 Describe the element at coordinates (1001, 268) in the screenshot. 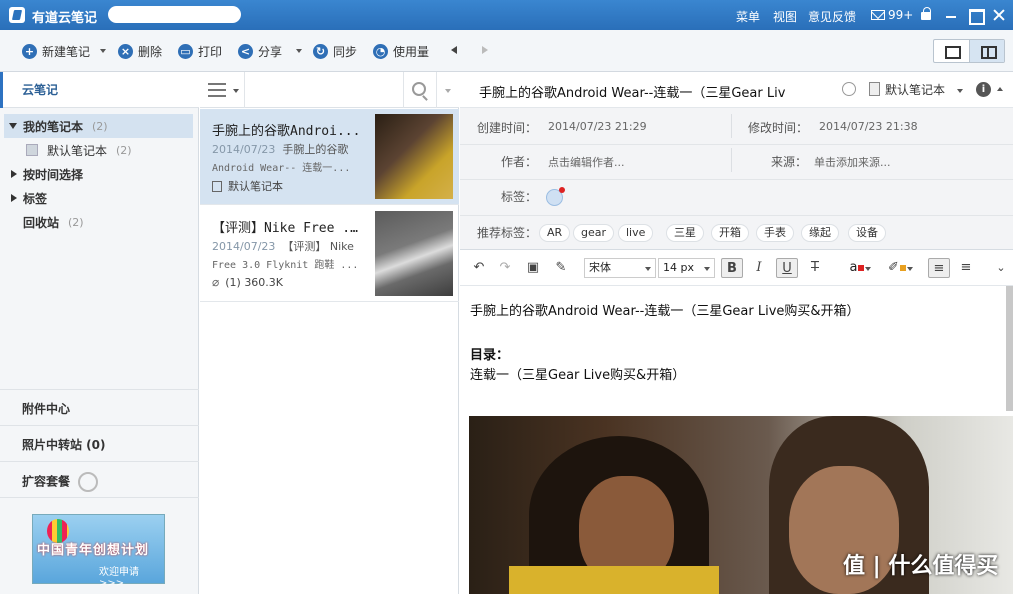

I see `more-tools-icon: ⌄` at that location.